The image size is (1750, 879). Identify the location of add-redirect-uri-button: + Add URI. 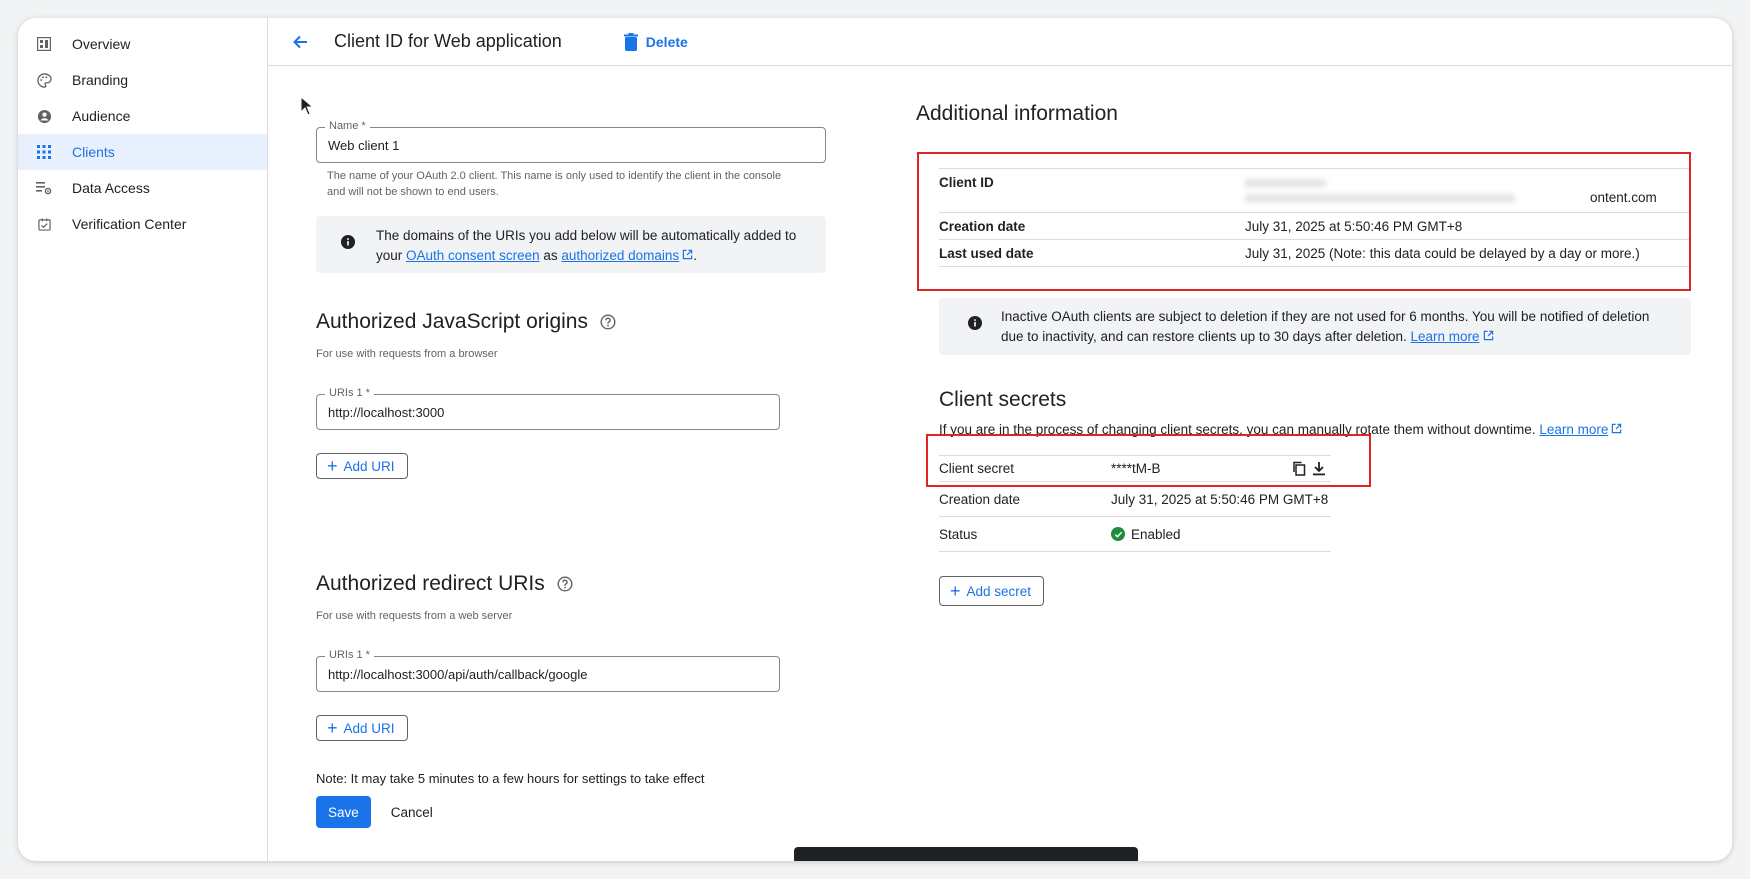
(362, 728).